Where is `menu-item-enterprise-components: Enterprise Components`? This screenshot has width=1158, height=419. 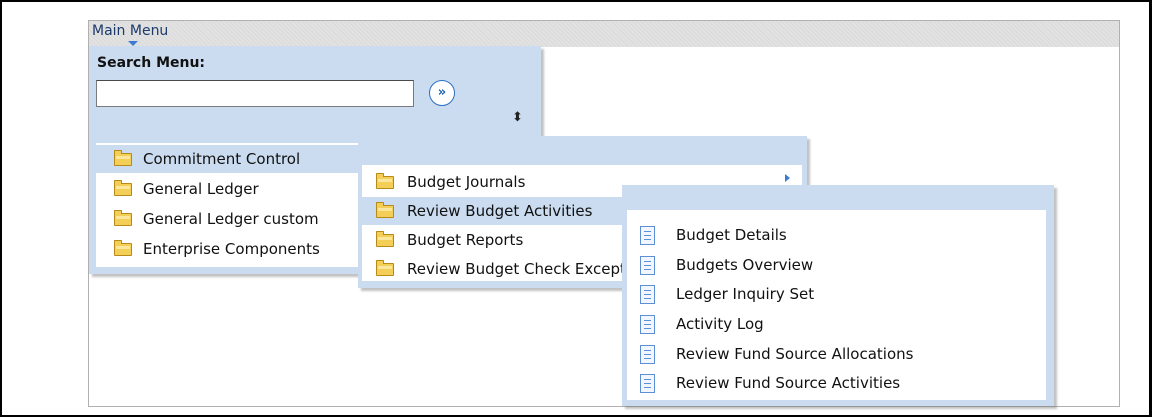 menu-item-enterprise-components: Enterprise Components is located at coordinates (227, 249).